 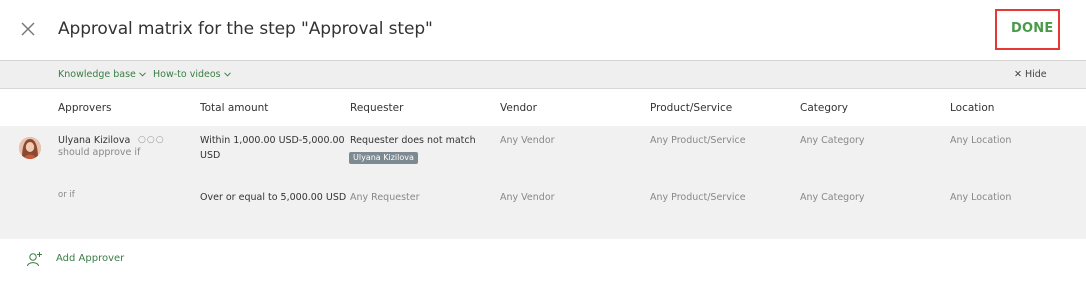 What do you see at coordinates (1032, 28) in the screenshot?
I see `done-button: DONE` at bounding box center [1032, 28].